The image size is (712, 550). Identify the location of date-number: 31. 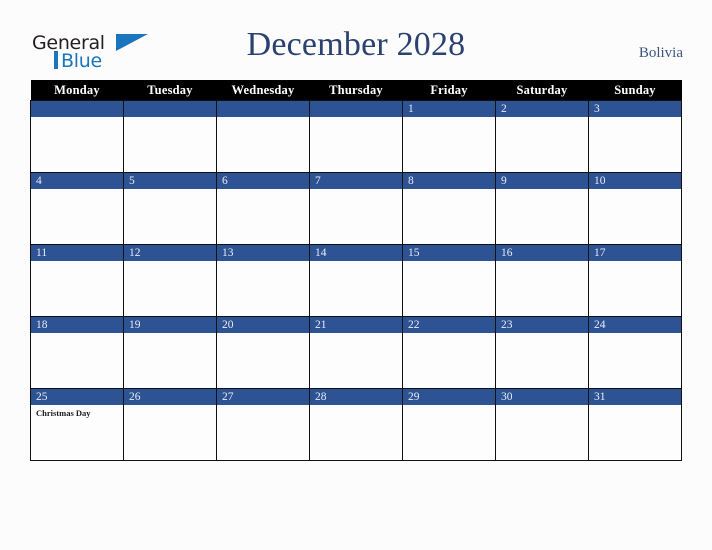
(635, 397).